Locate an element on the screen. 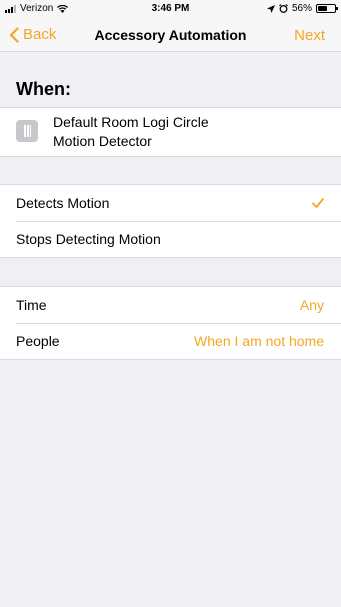 The width and height of the screenshot is (341, 607). status-right: 56% is located at coordinates (302, 8).